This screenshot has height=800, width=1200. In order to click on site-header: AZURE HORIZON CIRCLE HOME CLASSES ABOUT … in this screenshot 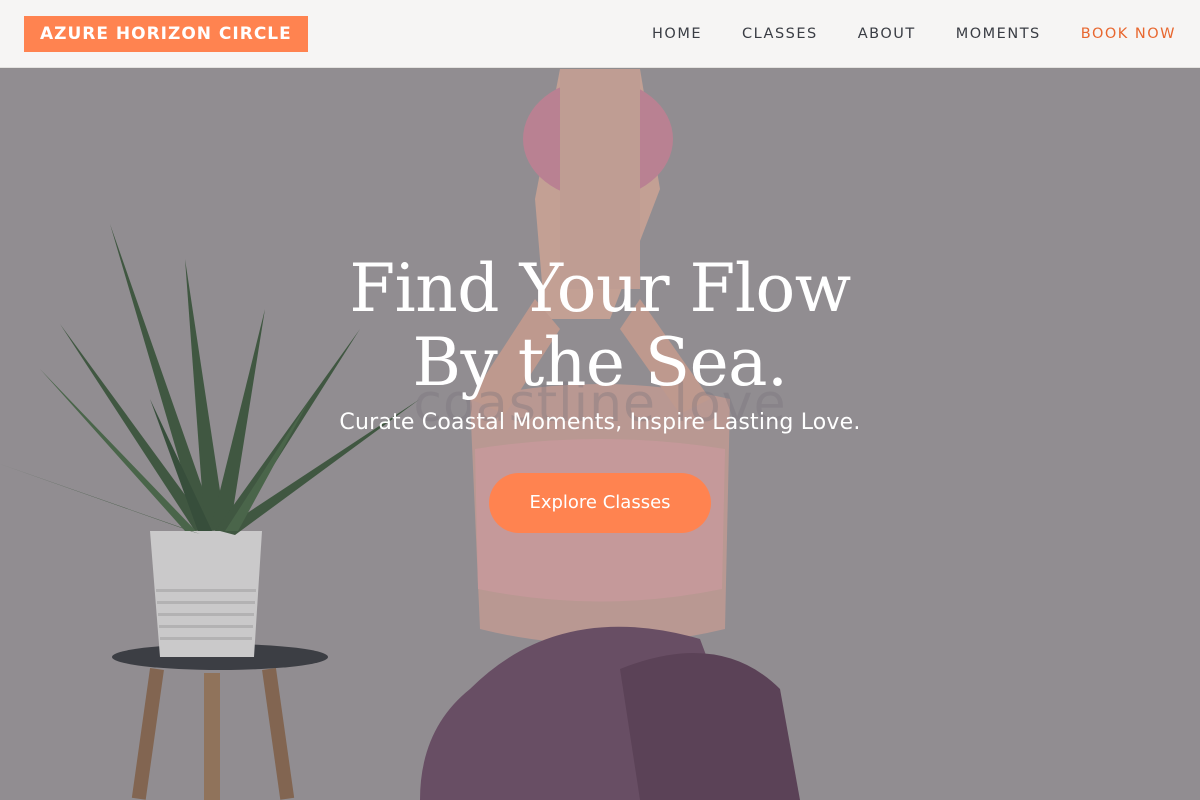, I will do `click(600, 34)`.